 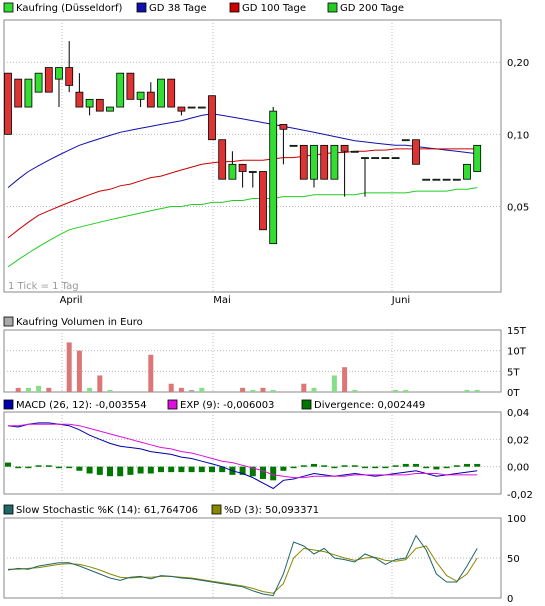 What do you see at coordinates (172, 404) in the screenshot?
I see `legend-swatch-exp` at bounding box center [172, 404].